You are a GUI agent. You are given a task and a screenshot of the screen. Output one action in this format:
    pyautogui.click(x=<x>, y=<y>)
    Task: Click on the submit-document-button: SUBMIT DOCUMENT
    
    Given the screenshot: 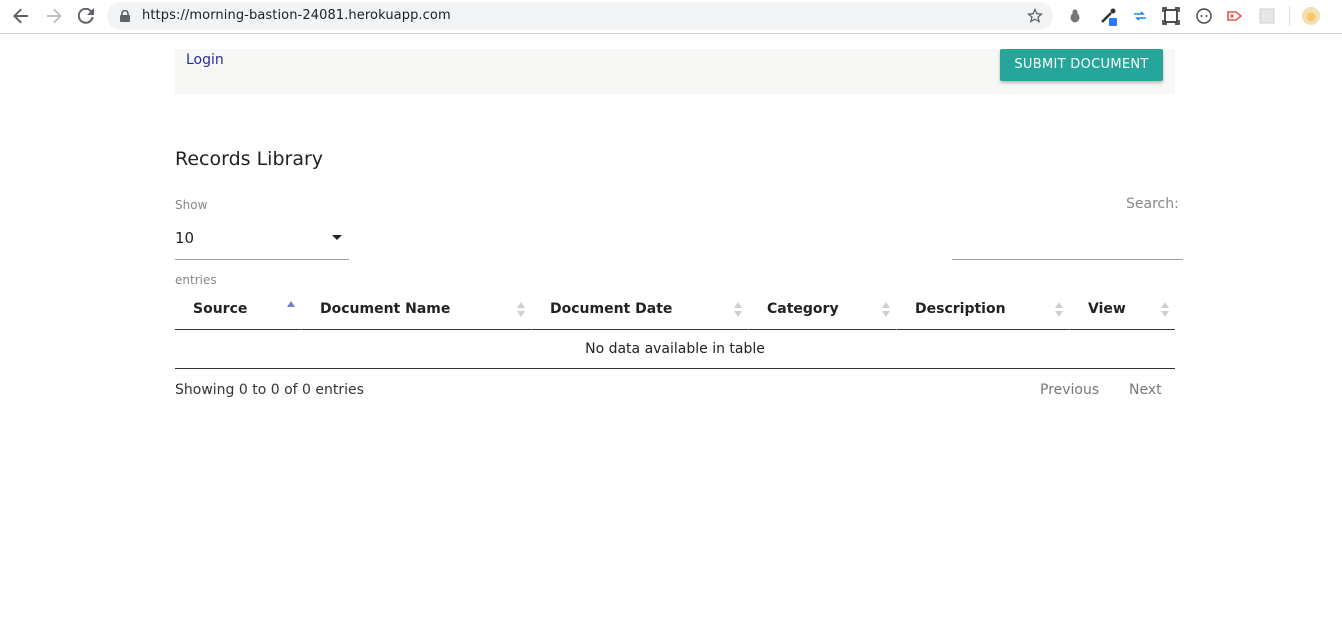 What is the action you would take?
    pyautogui.click(x=1081, y=65)
    